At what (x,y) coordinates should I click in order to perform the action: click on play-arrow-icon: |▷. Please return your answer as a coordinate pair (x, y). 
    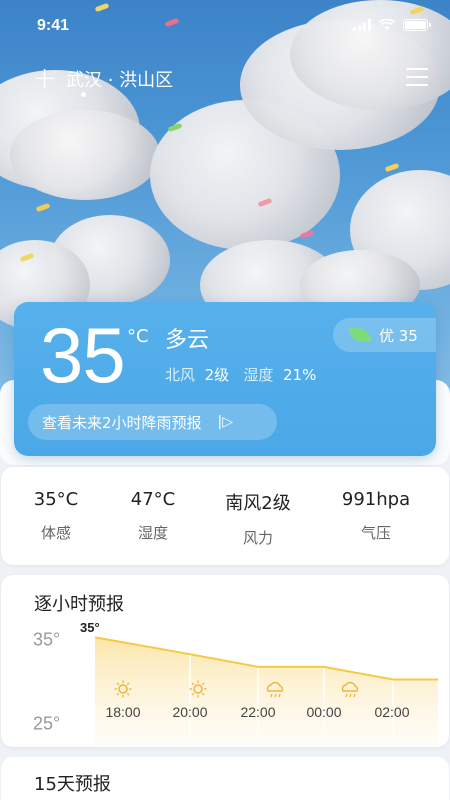
    Looking at the image, I should click on (225, 422).